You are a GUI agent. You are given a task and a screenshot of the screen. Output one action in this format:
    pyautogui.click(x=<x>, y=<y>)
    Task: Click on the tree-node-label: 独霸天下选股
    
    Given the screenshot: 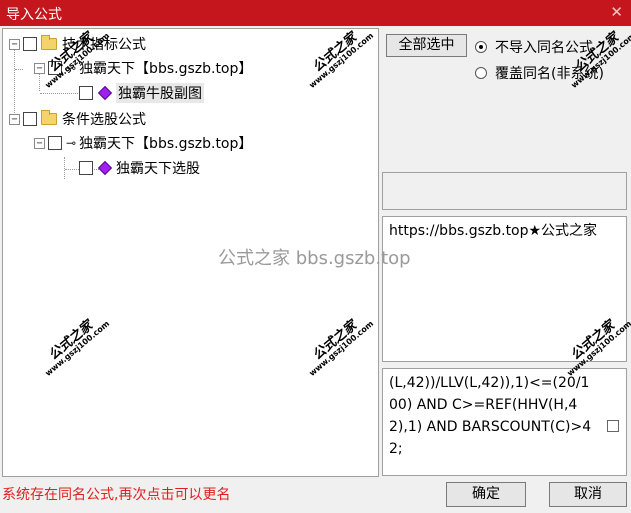 What is the action you would take?
    pyautogui.click(x=158, y=169)
    